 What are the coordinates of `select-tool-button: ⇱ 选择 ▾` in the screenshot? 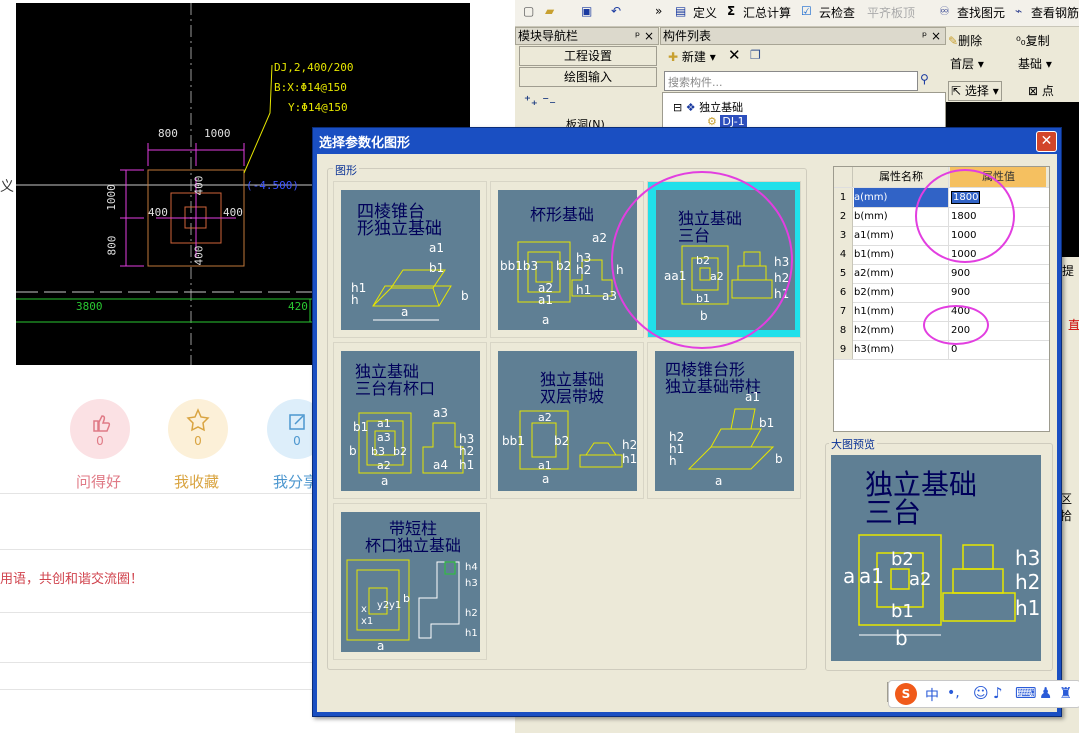 It's located at (975, 91).